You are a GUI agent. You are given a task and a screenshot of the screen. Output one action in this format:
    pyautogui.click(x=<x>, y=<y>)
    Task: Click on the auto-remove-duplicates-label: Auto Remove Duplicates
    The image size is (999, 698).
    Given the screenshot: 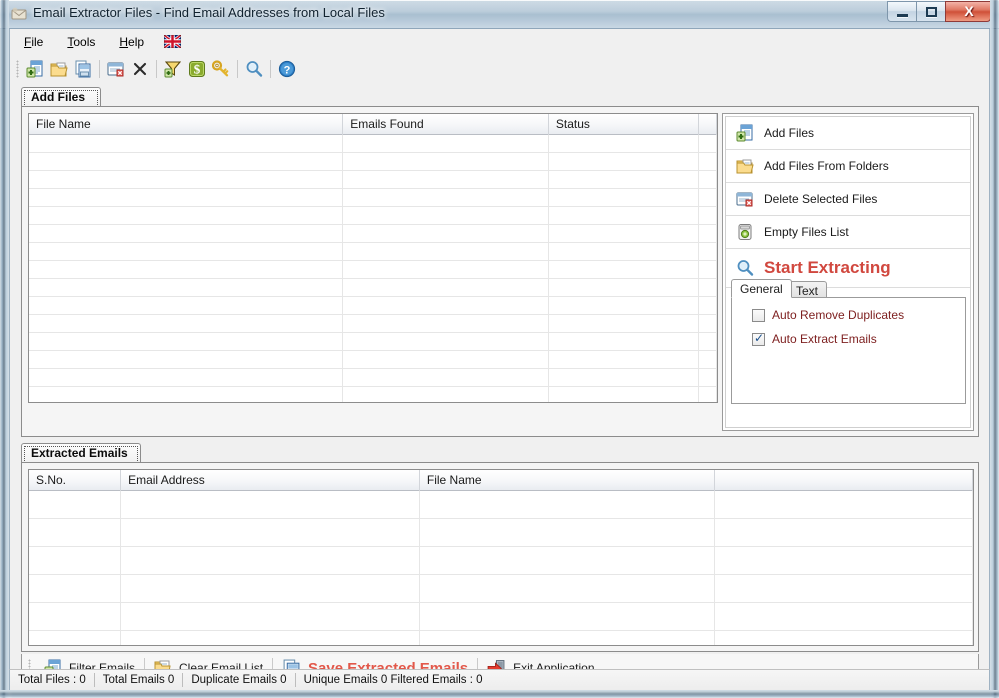 What is the action you would take?
    pyautogui.click(x=838, y=315)
    